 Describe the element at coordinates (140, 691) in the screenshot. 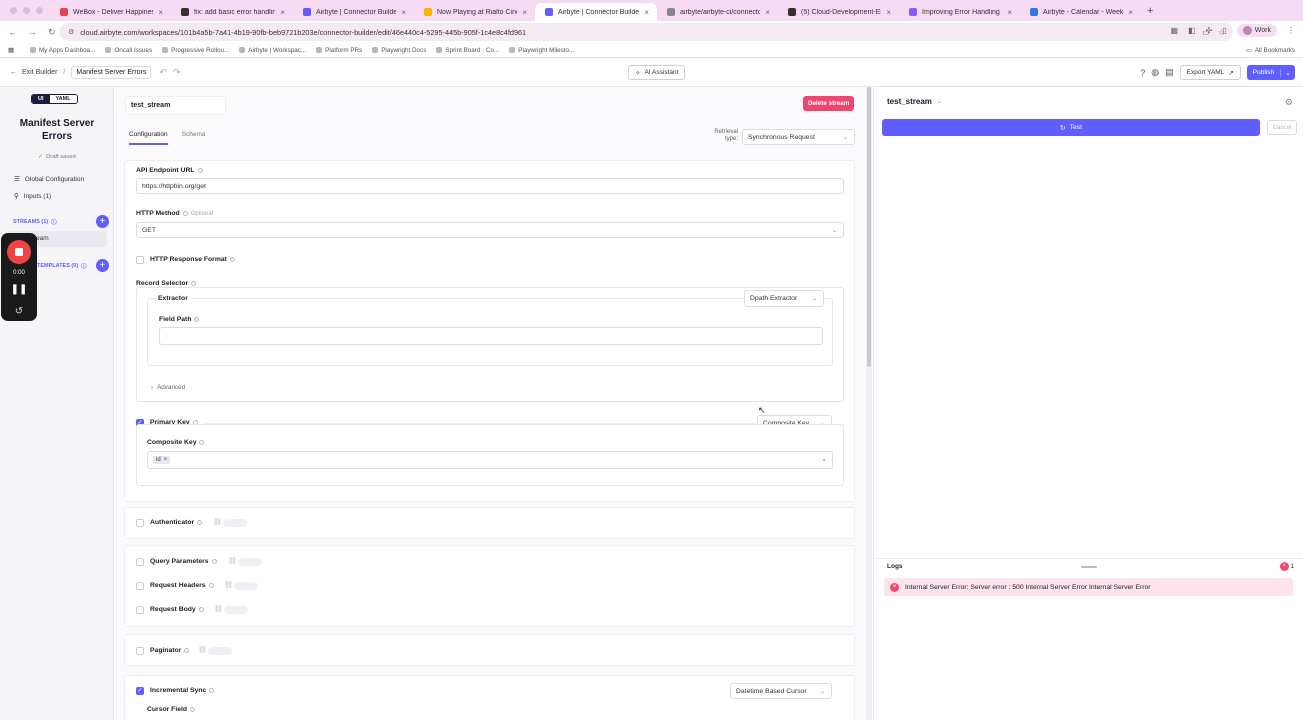

I see `incremental-sync-checkbox: ✓` at that location.